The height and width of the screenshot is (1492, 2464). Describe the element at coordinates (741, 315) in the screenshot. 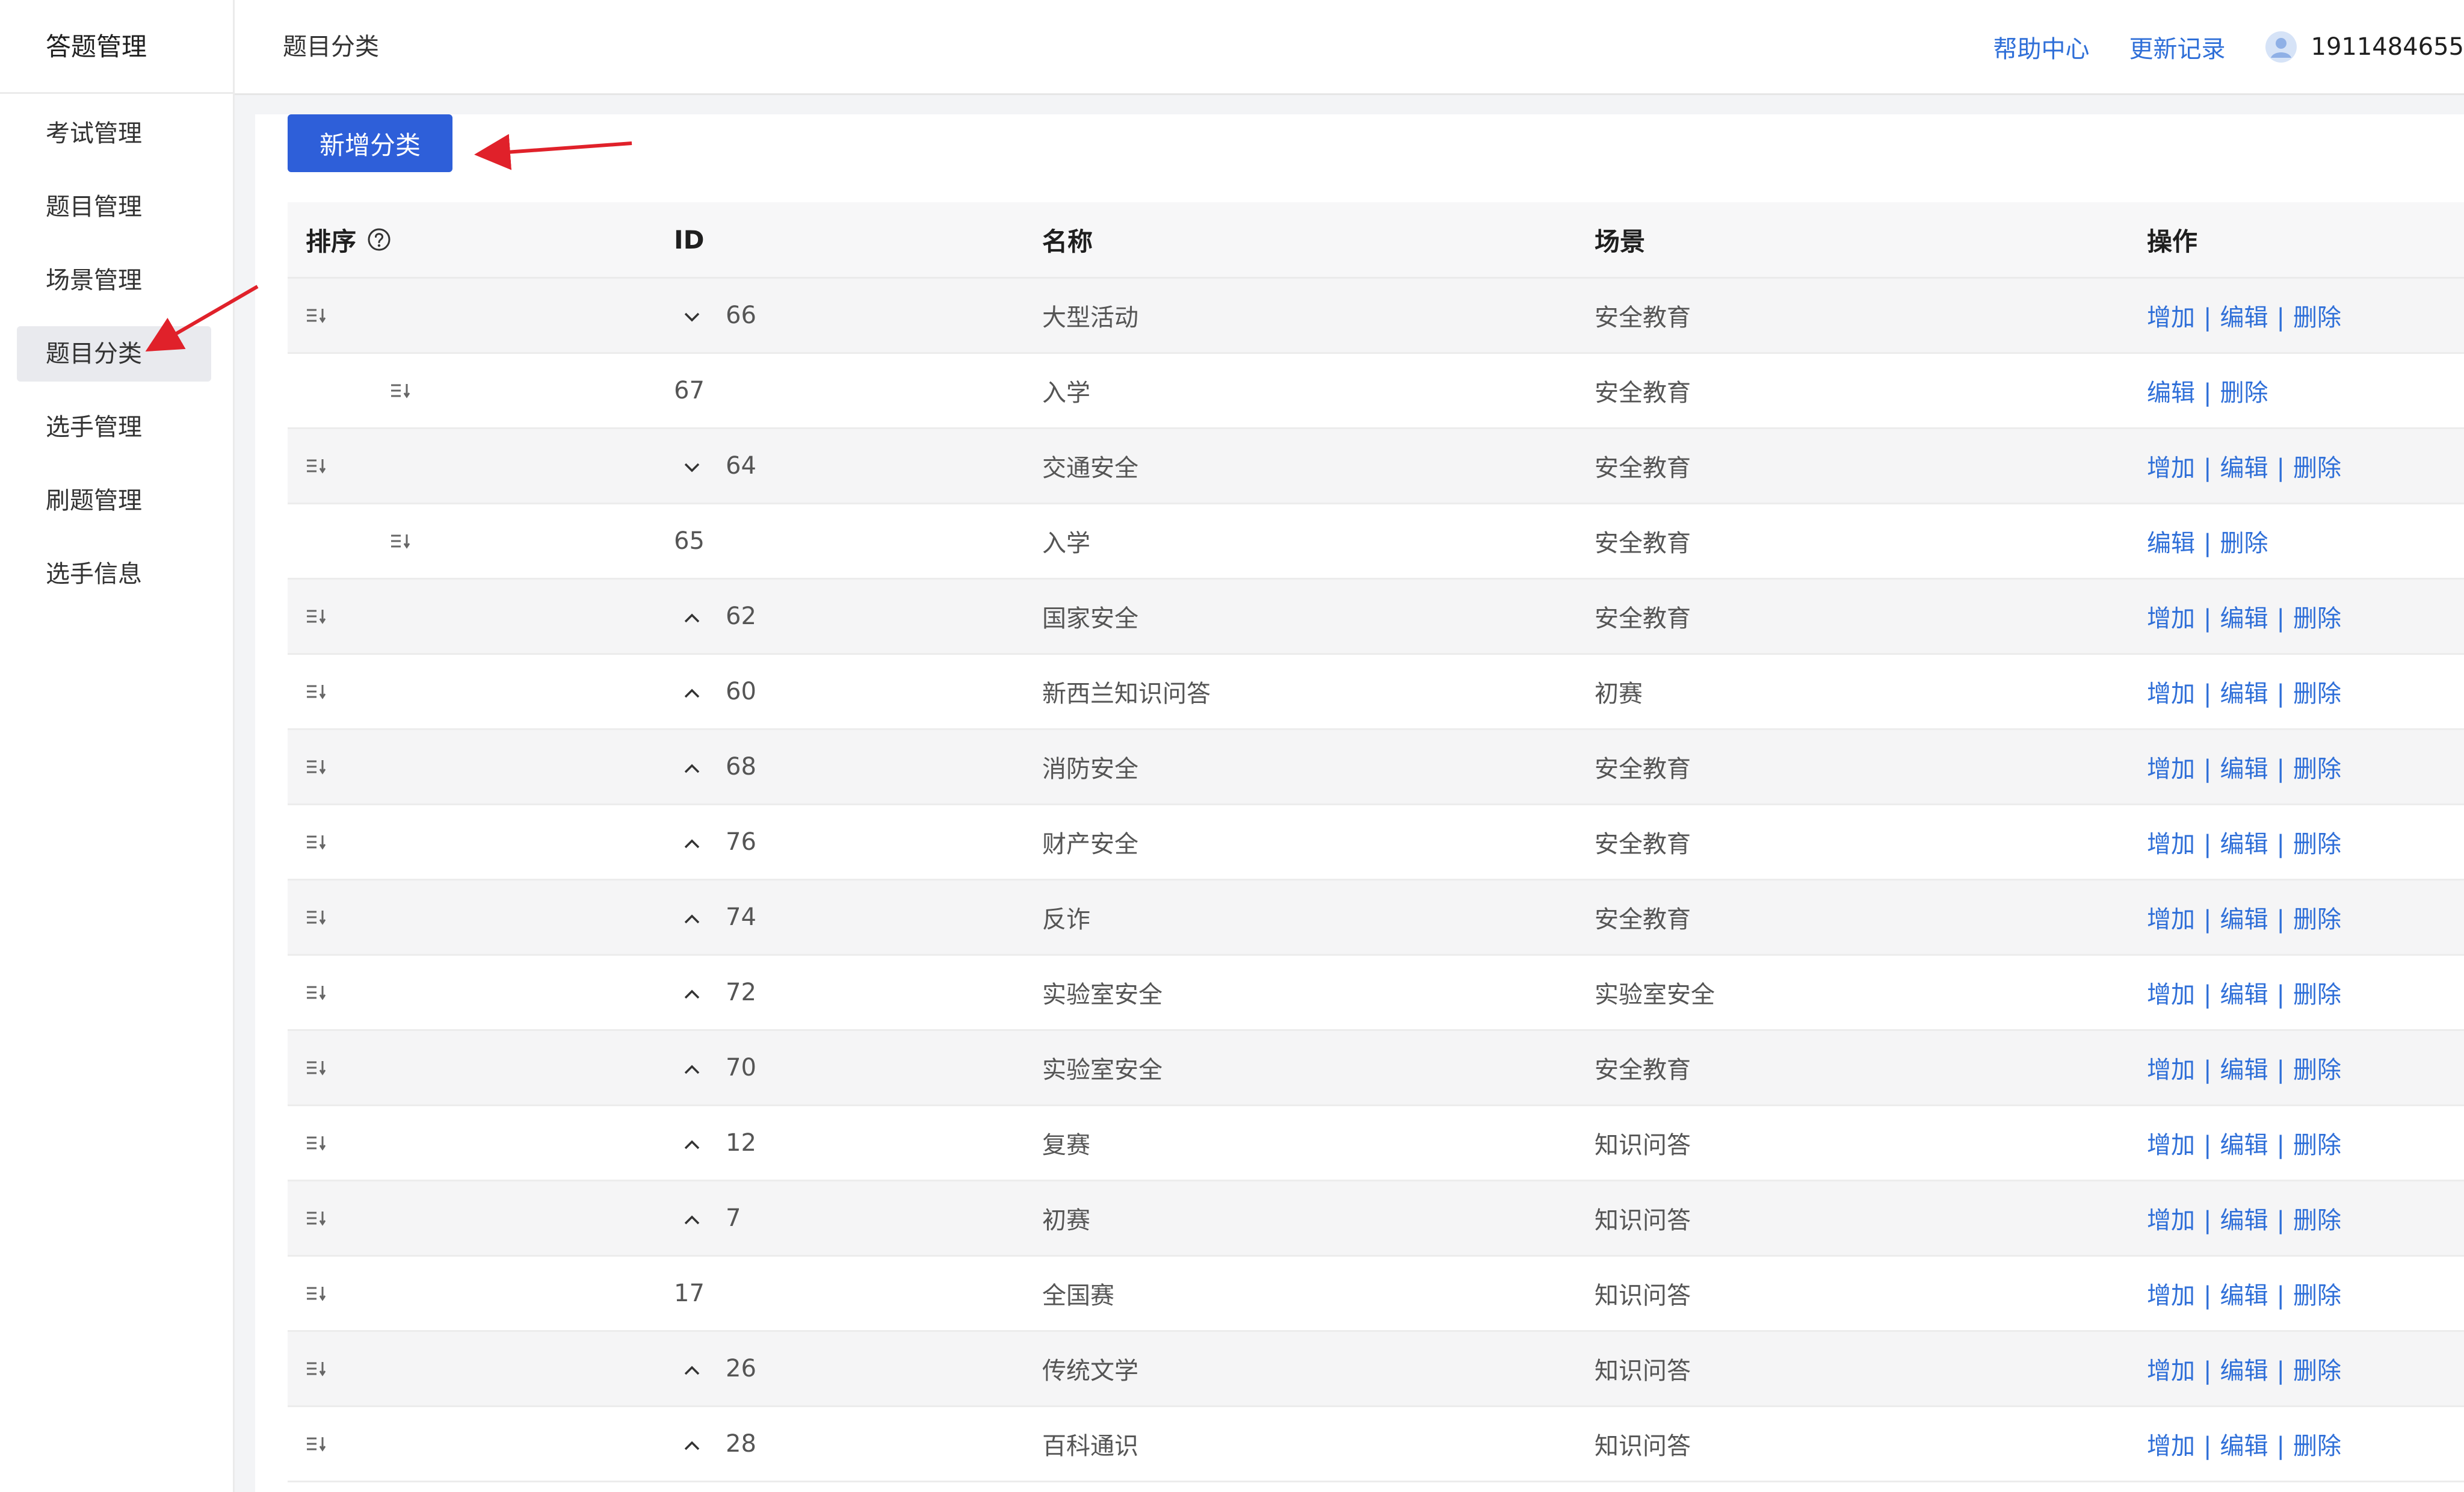

I see `row-id: 66` at that location.